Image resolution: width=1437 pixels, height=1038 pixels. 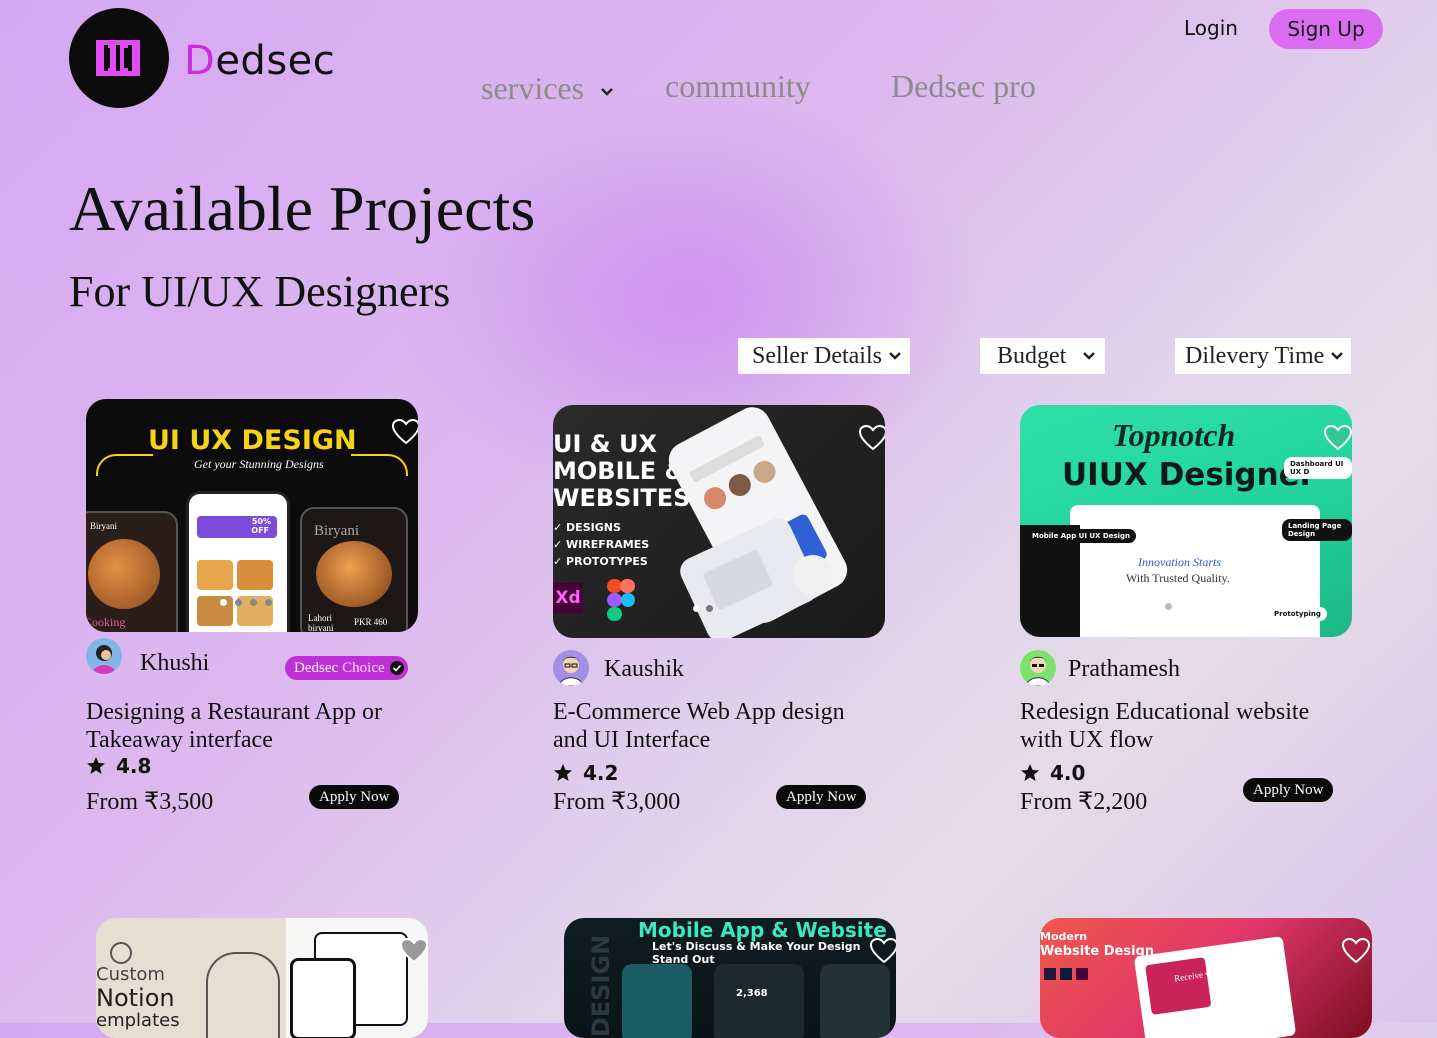 I want to click on seller-name: Khushi, so click(x=174, y=663).